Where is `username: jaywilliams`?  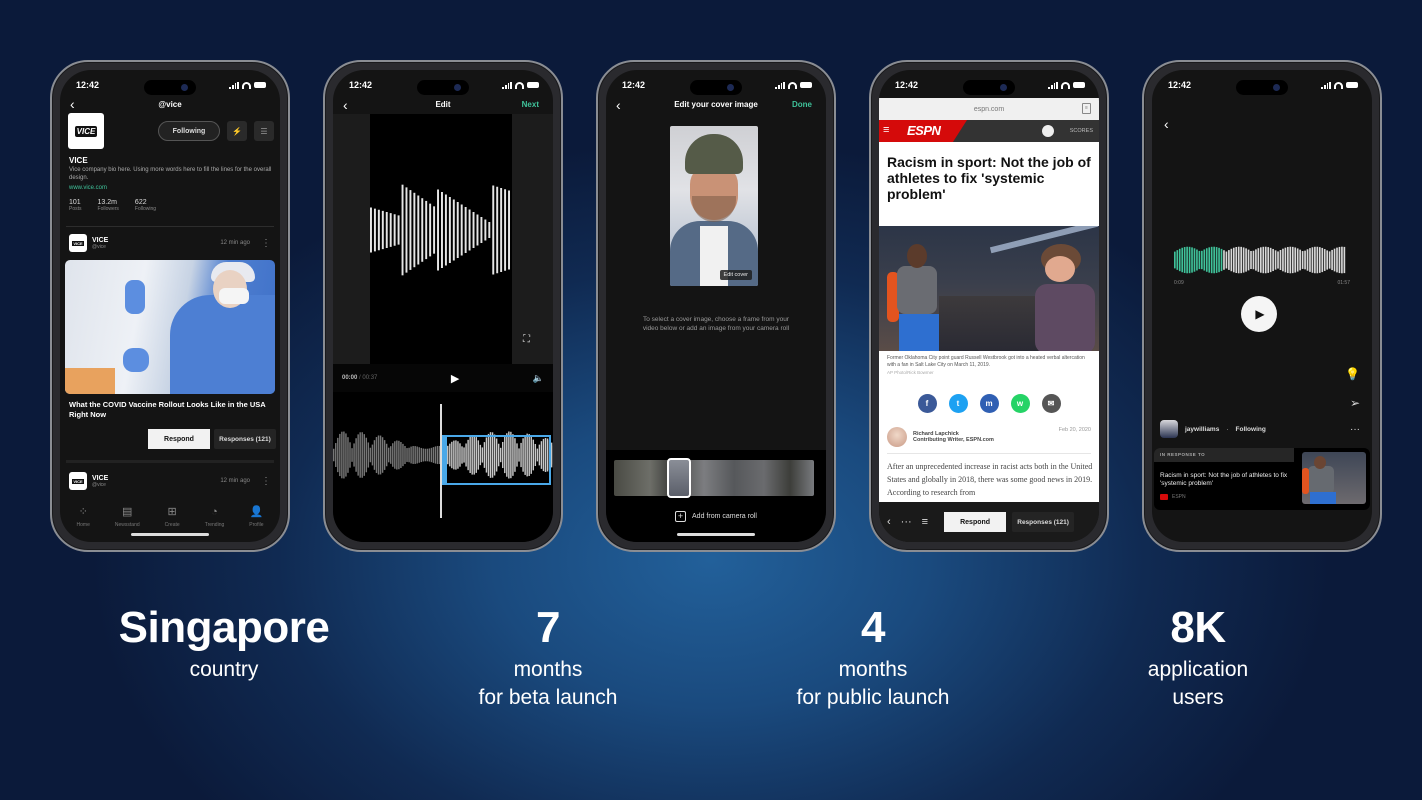
username: jaywilliams is located at coordinates (1202, 429).